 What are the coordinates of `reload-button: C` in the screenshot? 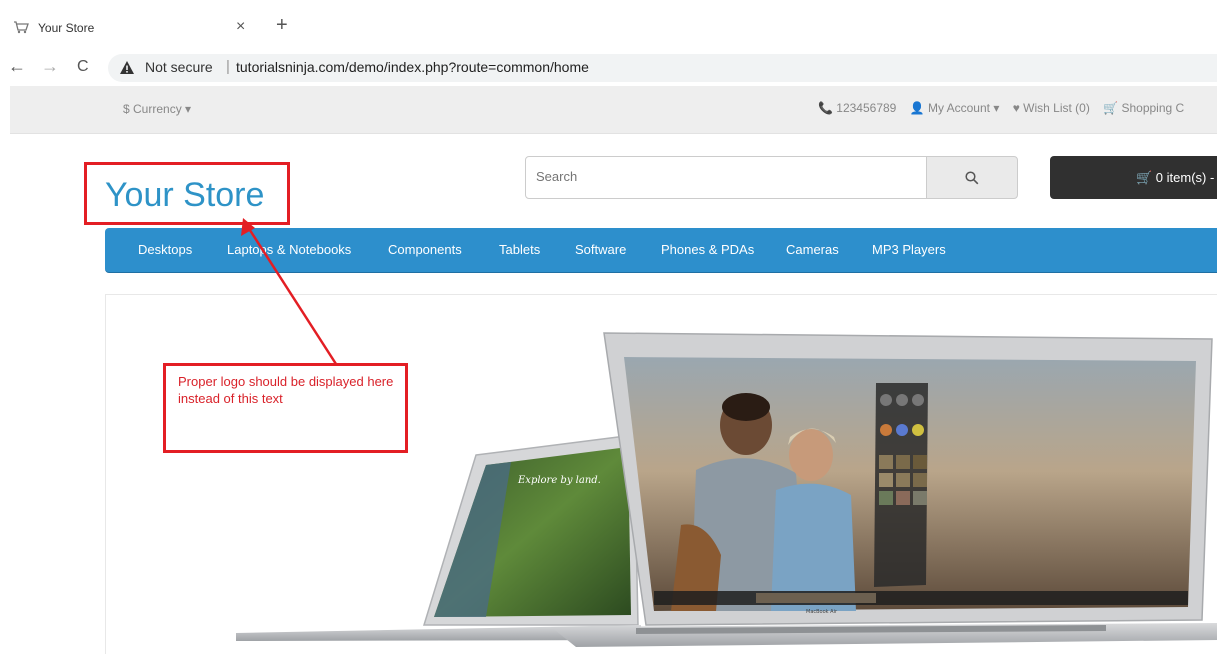 It's located at (83, 67).